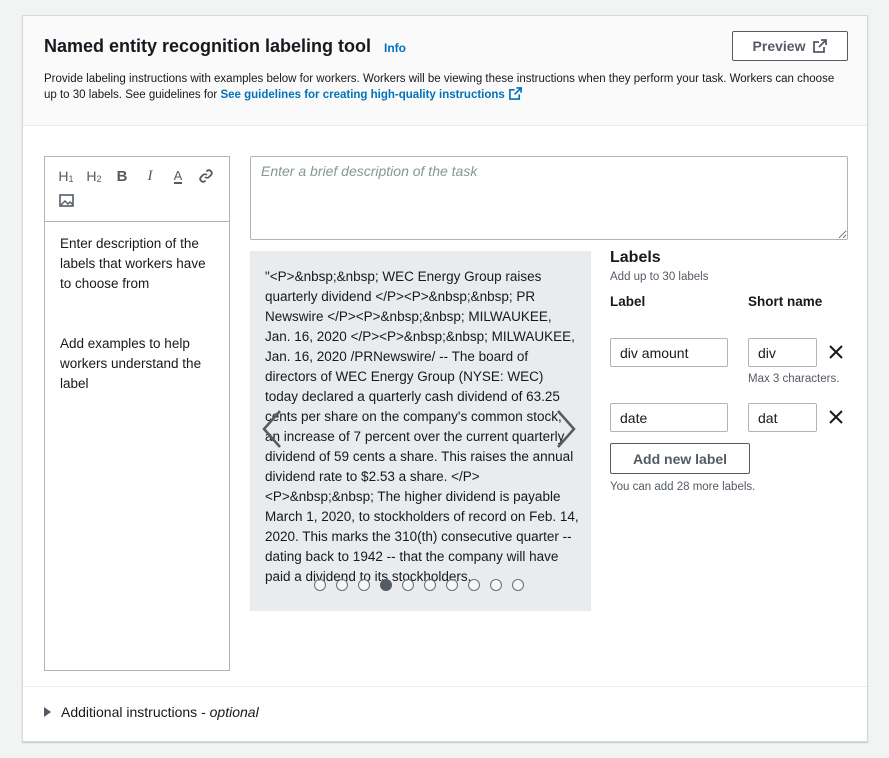 This screenshot has width=889, height=758. Describe the element at coordinates (273, 429) in the screenshot. I see `carousel-prev-icon` at that location.